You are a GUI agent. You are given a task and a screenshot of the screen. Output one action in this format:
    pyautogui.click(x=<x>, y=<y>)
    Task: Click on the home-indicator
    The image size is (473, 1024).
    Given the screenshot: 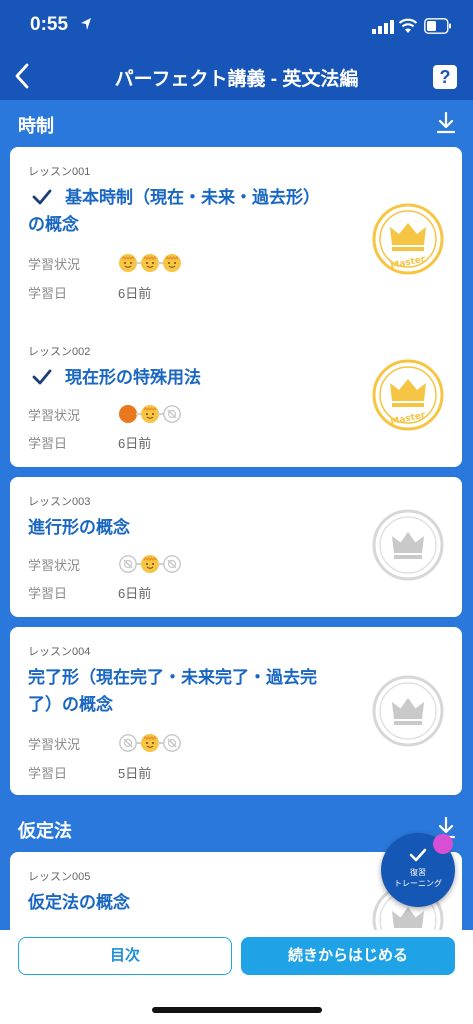 What is the action you would take?
    pyautogui.click(x=237, y=1010)
    